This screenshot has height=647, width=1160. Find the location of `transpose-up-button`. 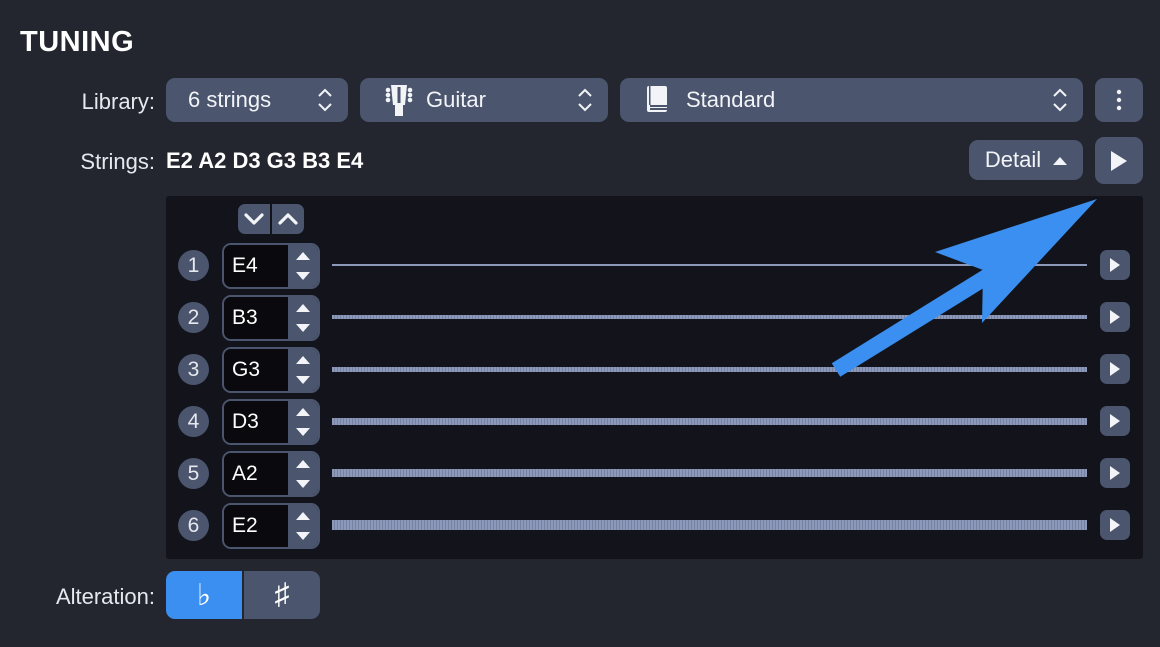

transpose-up-button is located at coordinates (288, 219).